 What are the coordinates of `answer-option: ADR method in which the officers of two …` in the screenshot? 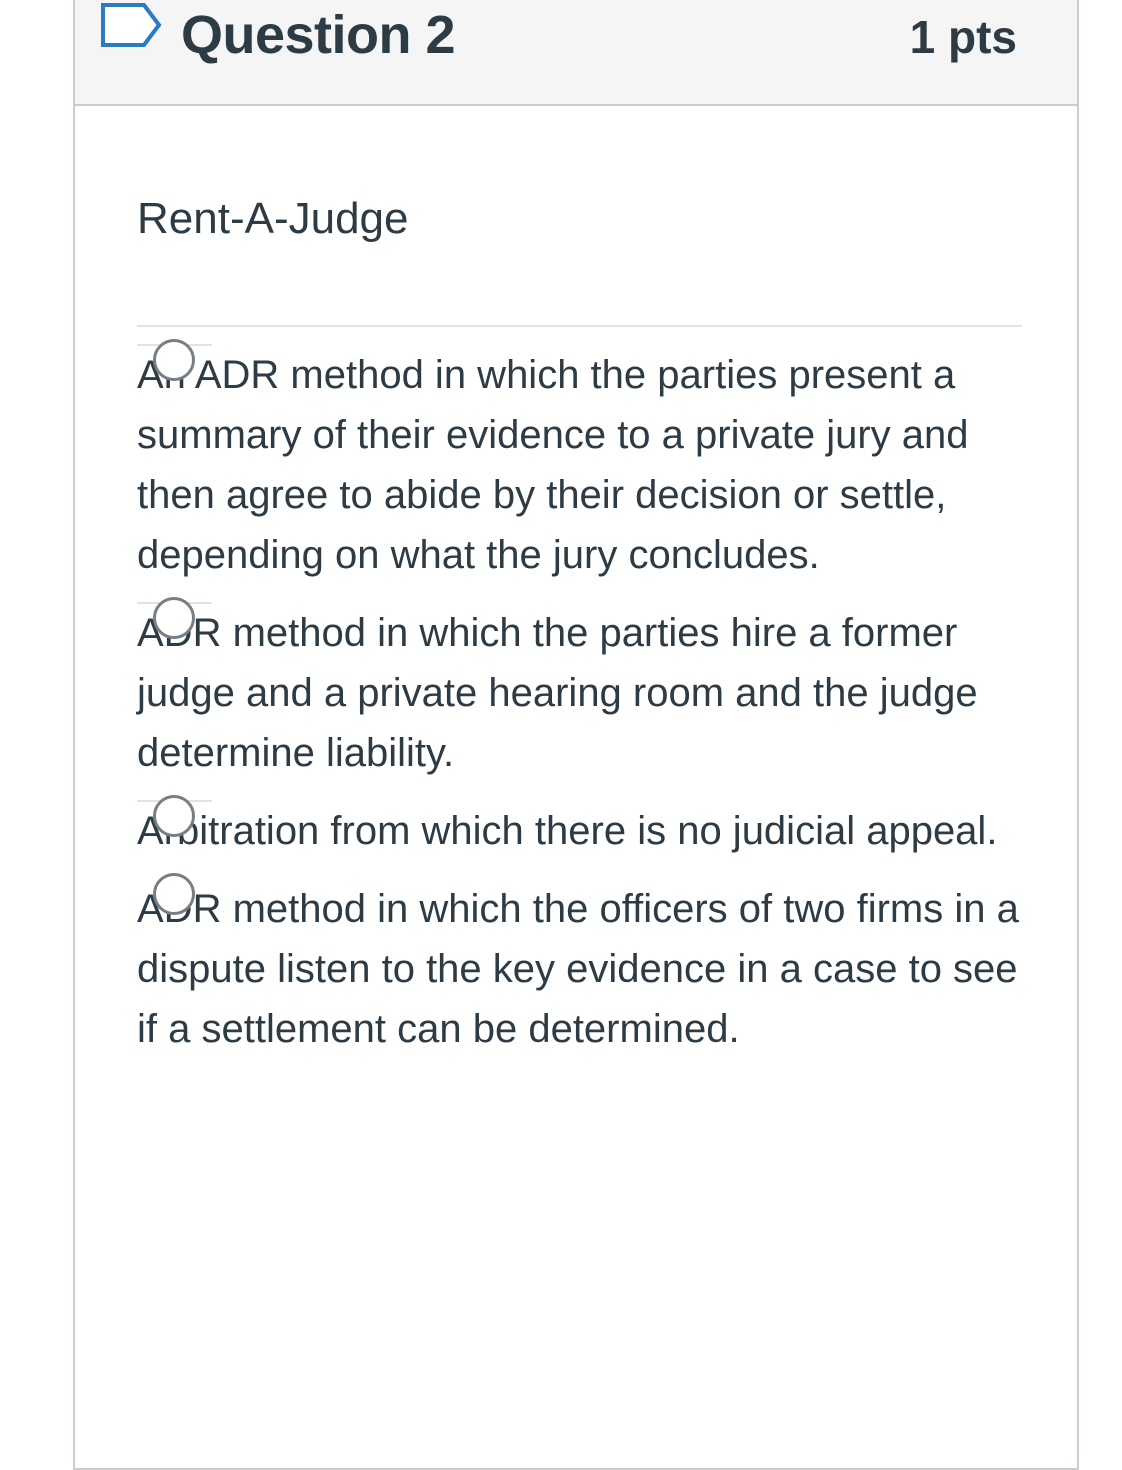 It's located at (579, 949).